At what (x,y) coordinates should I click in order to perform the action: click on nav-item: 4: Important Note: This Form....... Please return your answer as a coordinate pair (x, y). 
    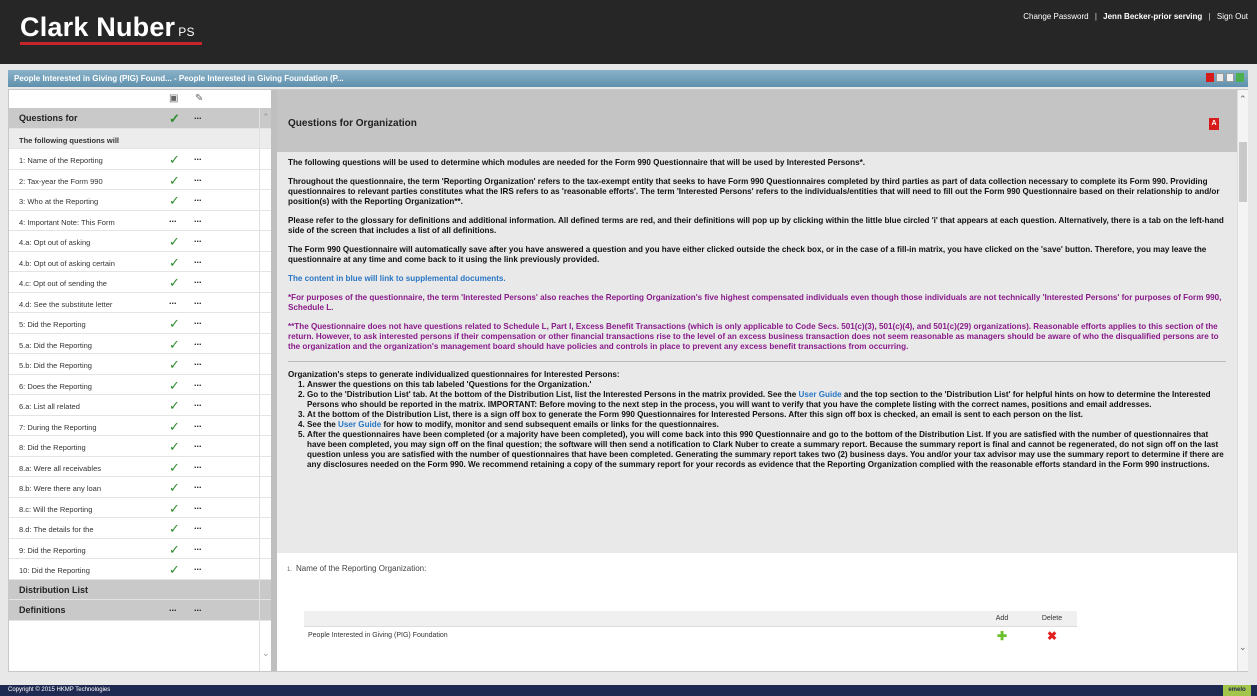
    Looking at the image, I should click on (140, 221).